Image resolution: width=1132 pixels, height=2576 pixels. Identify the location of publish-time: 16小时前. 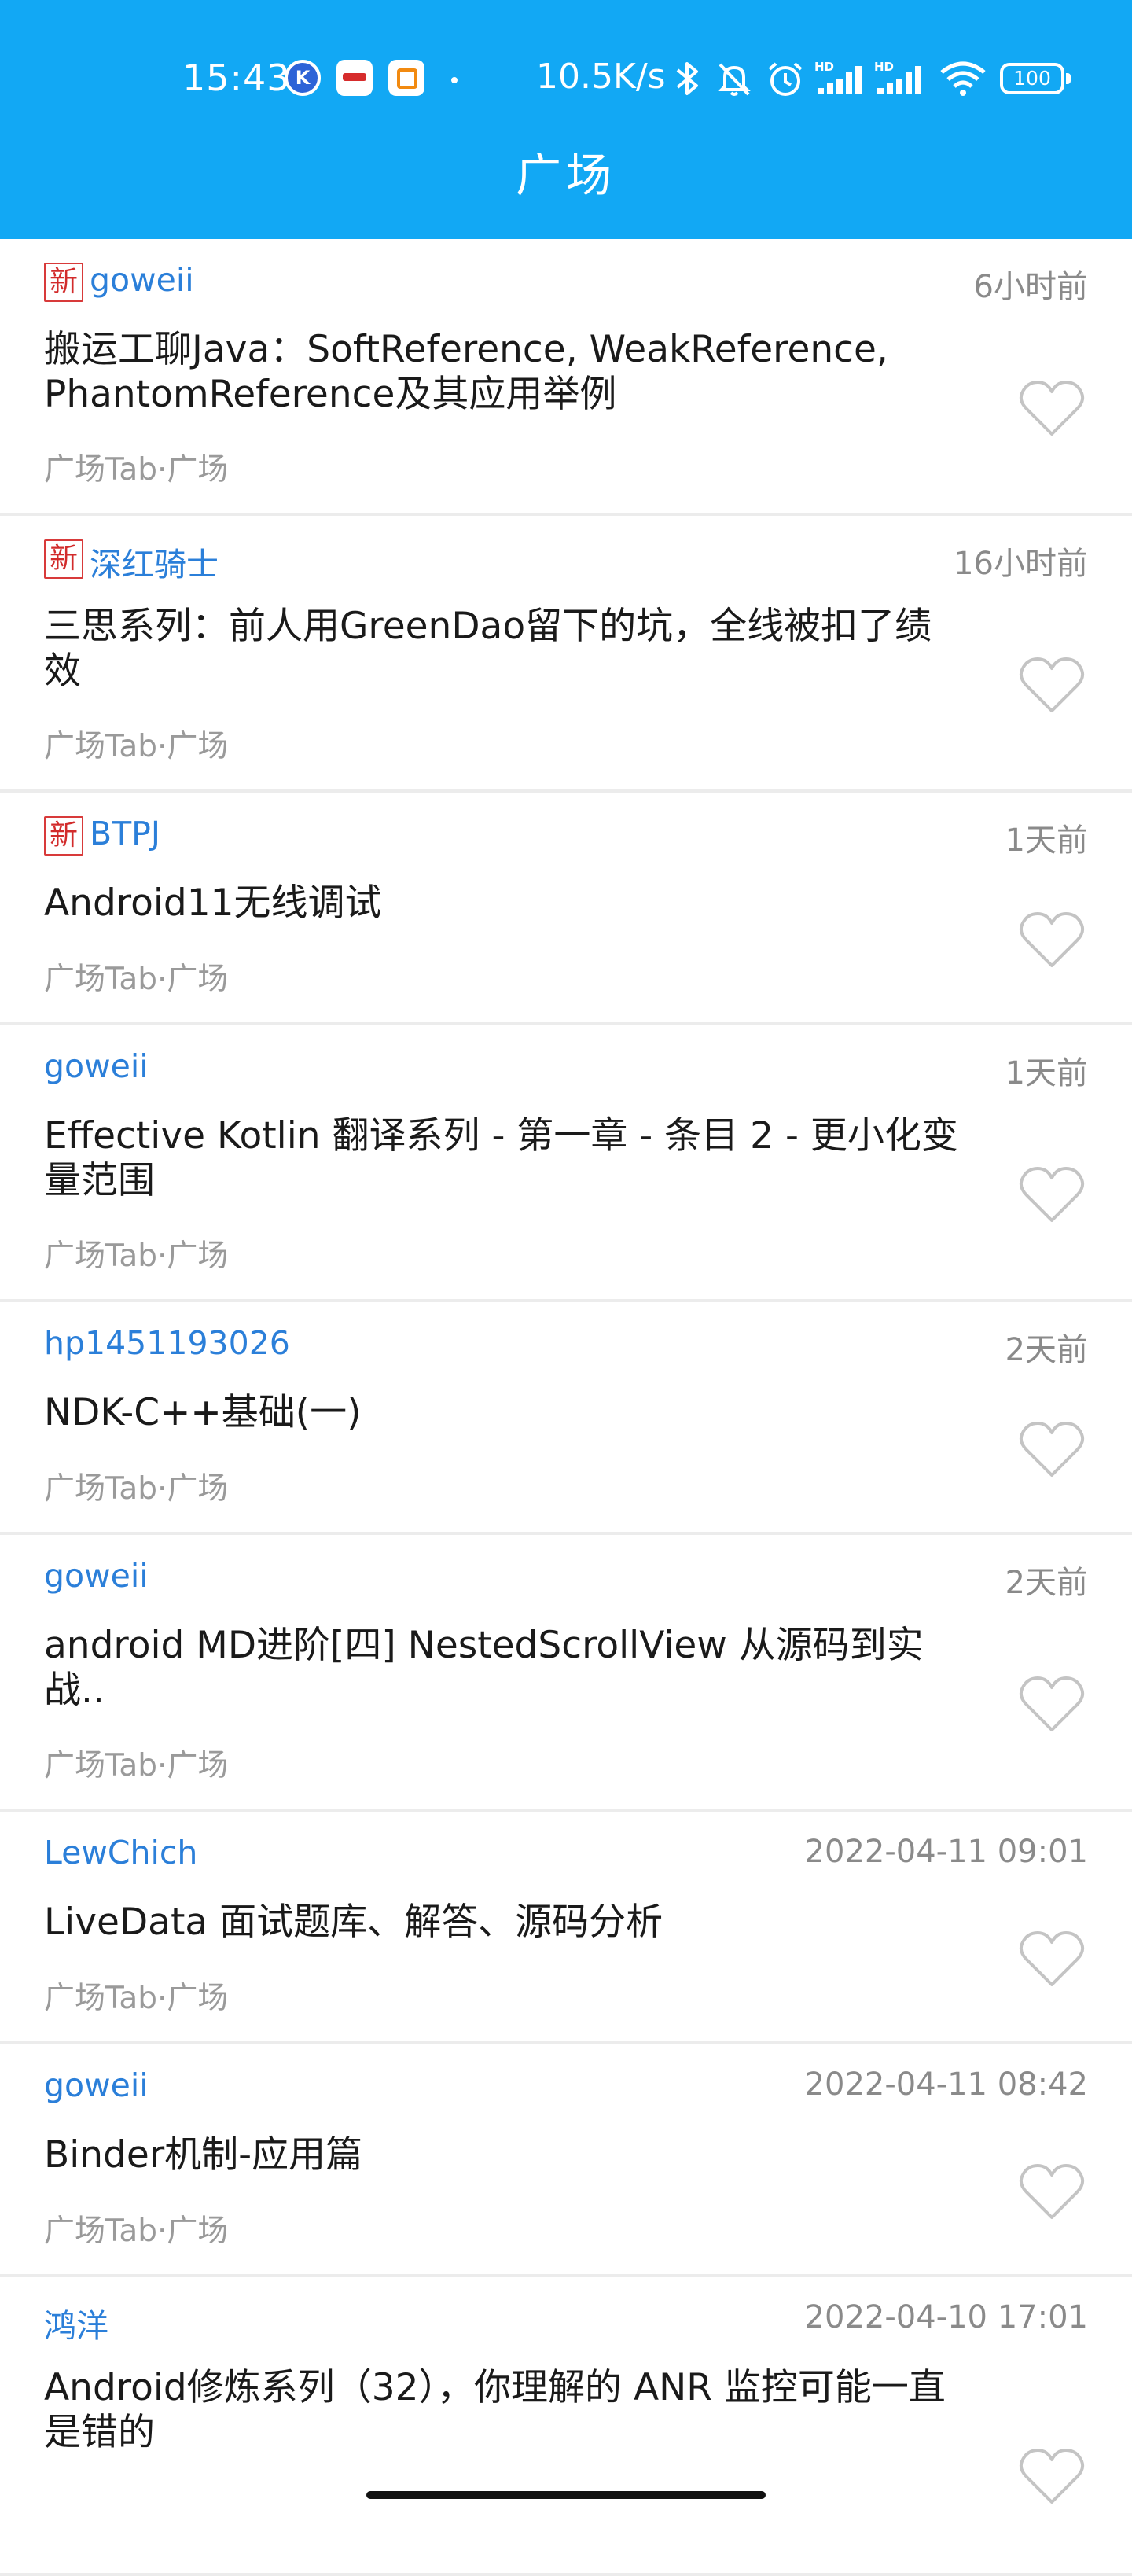
(1021, 564).